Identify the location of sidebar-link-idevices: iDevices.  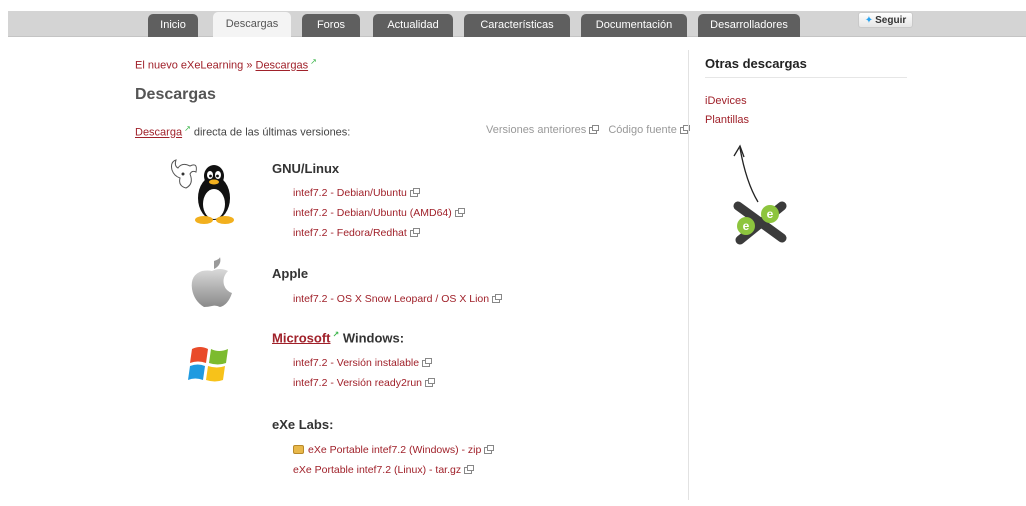
(726, 101).